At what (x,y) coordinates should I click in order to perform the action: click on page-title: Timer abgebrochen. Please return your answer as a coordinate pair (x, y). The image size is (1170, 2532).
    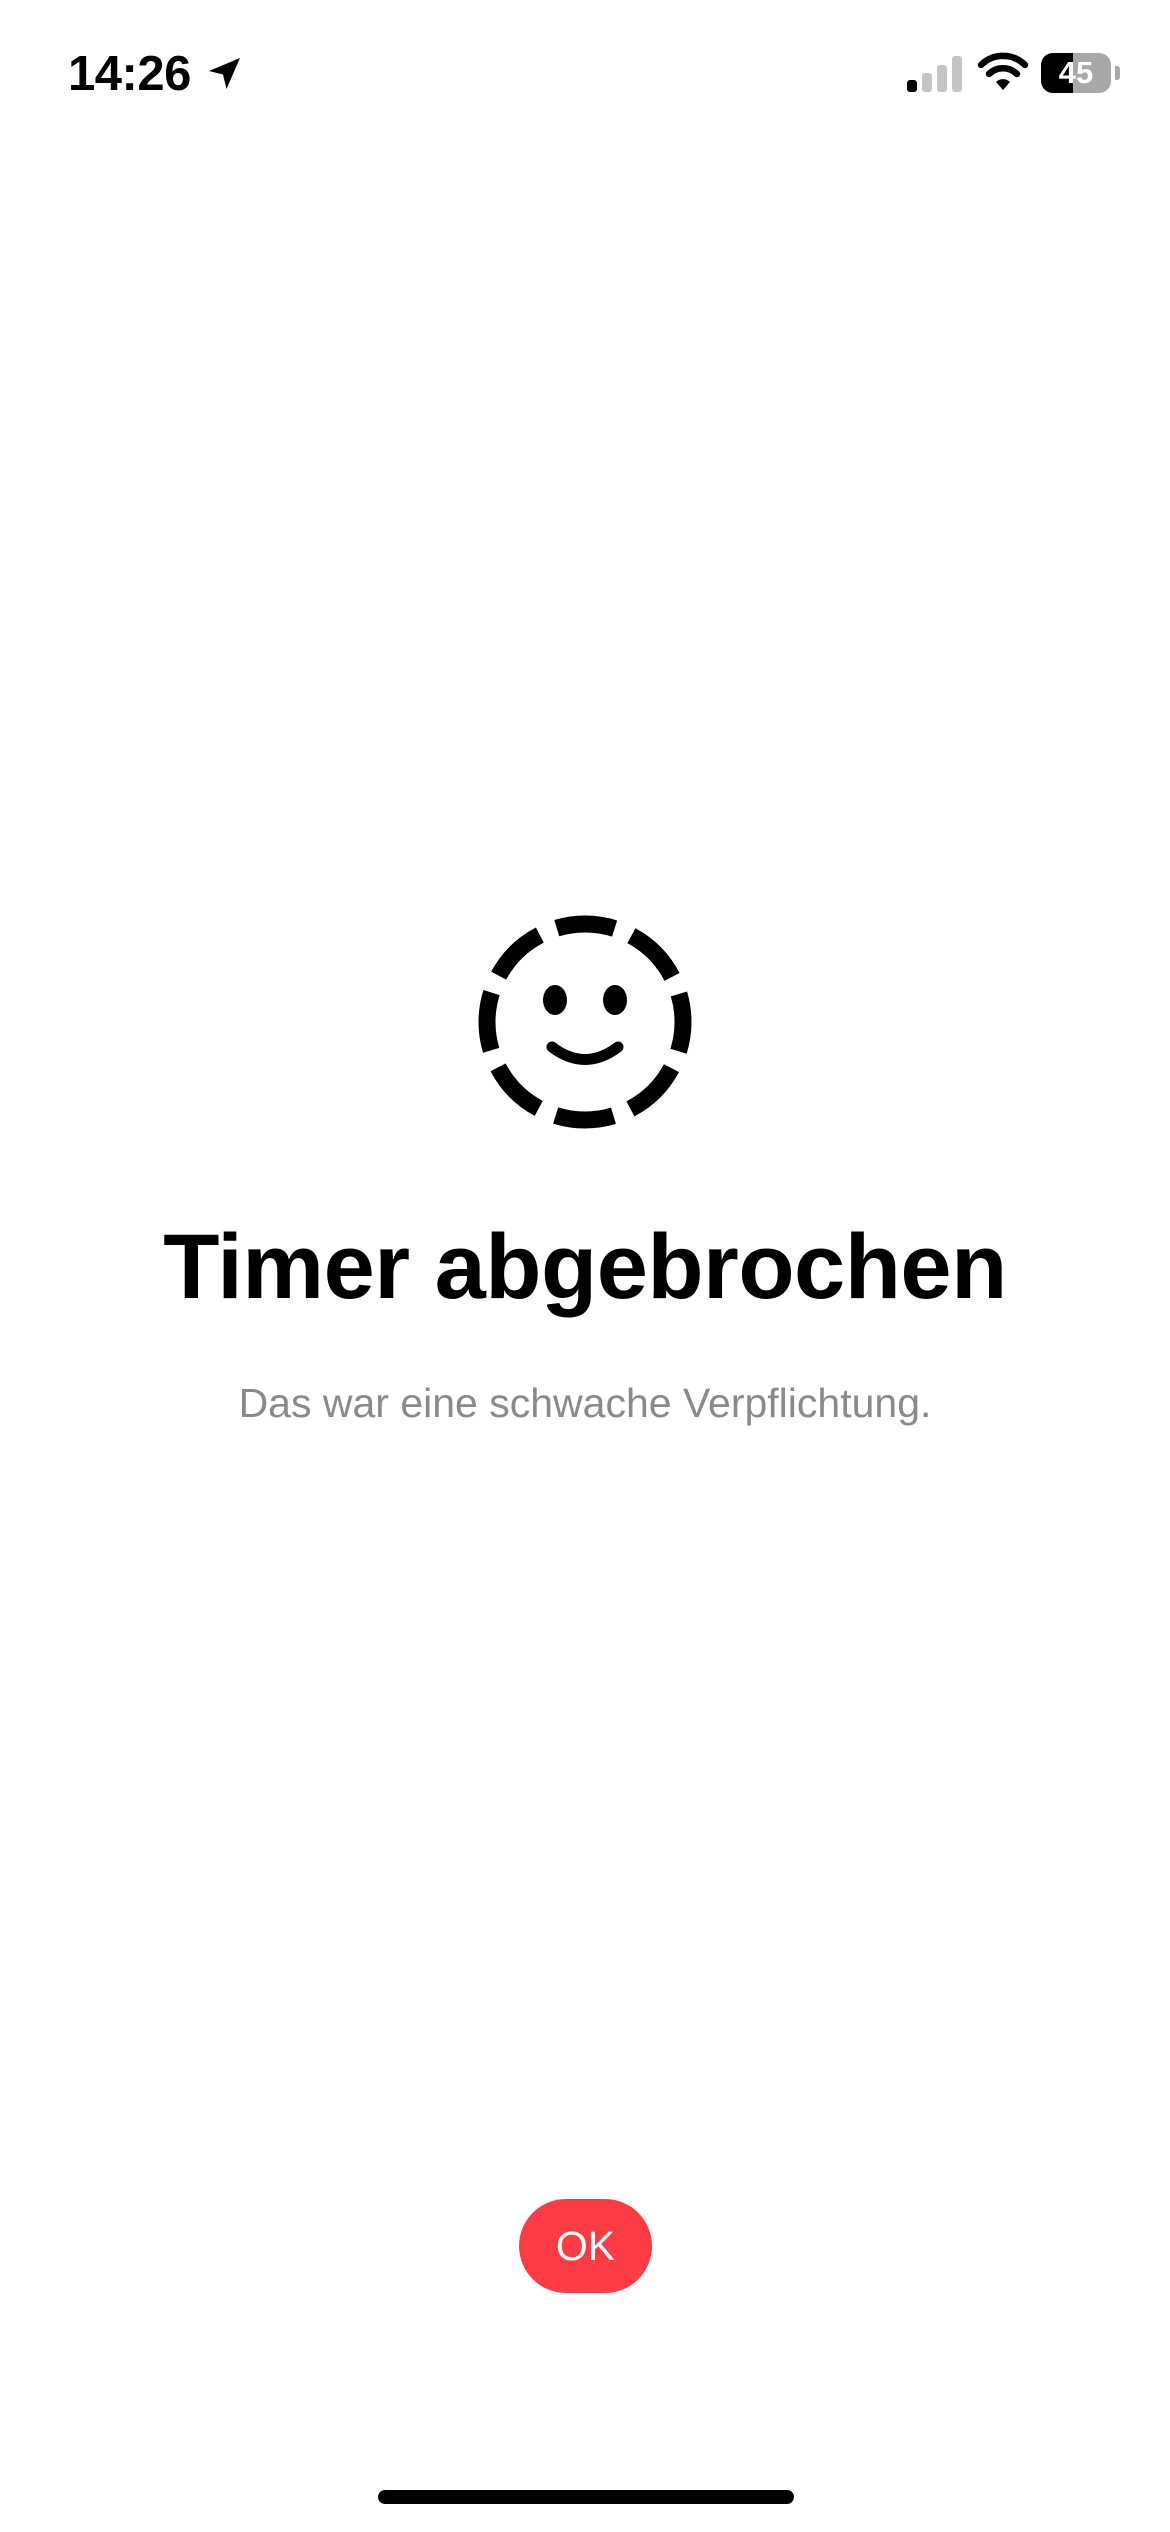
    Looking at the image, I should click on (585, 1267).